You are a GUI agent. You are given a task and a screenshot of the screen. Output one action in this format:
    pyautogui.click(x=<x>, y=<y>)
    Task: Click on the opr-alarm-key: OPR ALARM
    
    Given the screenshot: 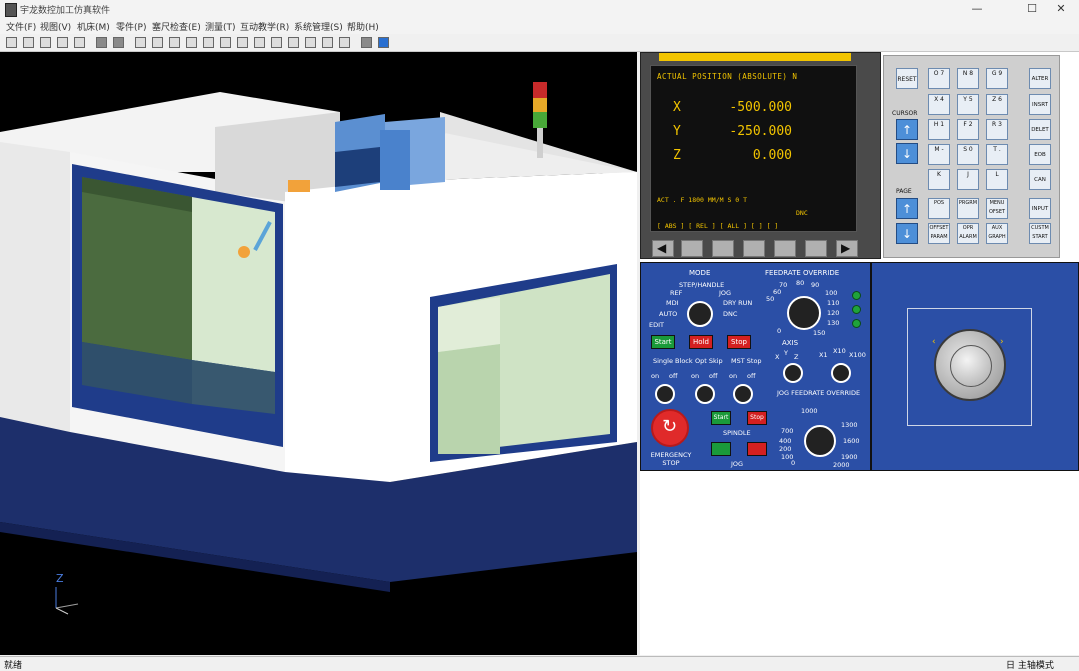 What is the action you would take?
    pyautogui.click(x=968, y=233)
    